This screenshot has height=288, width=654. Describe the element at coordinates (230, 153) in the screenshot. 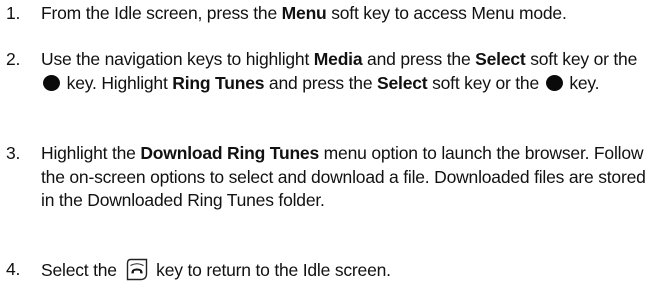

I see `download-ring-tunes-label: Download Ring Tunes` at that location.